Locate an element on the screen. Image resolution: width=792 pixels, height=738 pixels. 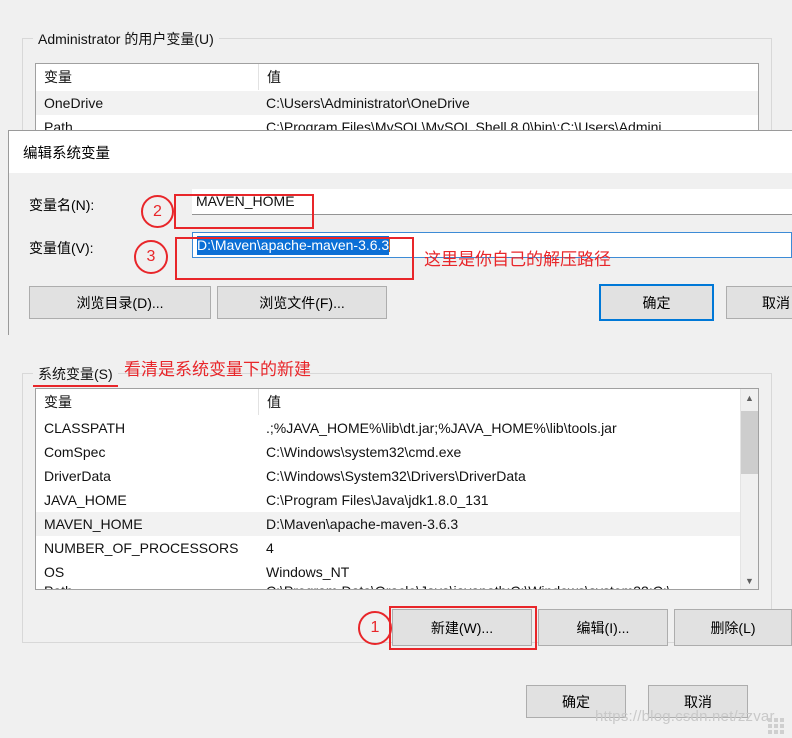
user-col-header-name: 变量 is located at coordinates (147, 77).